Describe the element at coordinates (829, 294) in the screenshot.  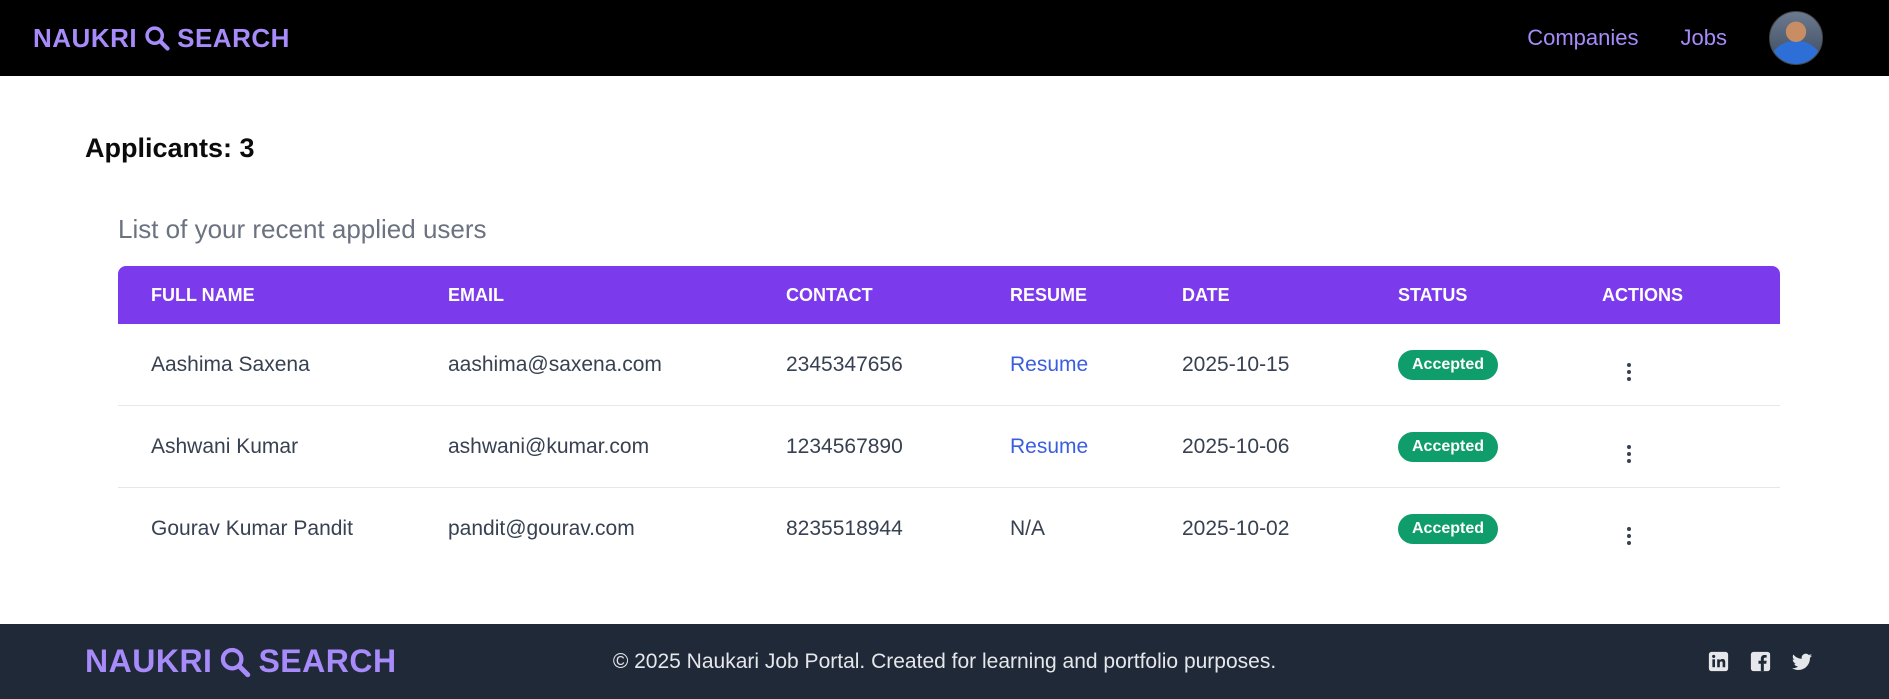
I see `column-header-contact: CONTACT` at that location.